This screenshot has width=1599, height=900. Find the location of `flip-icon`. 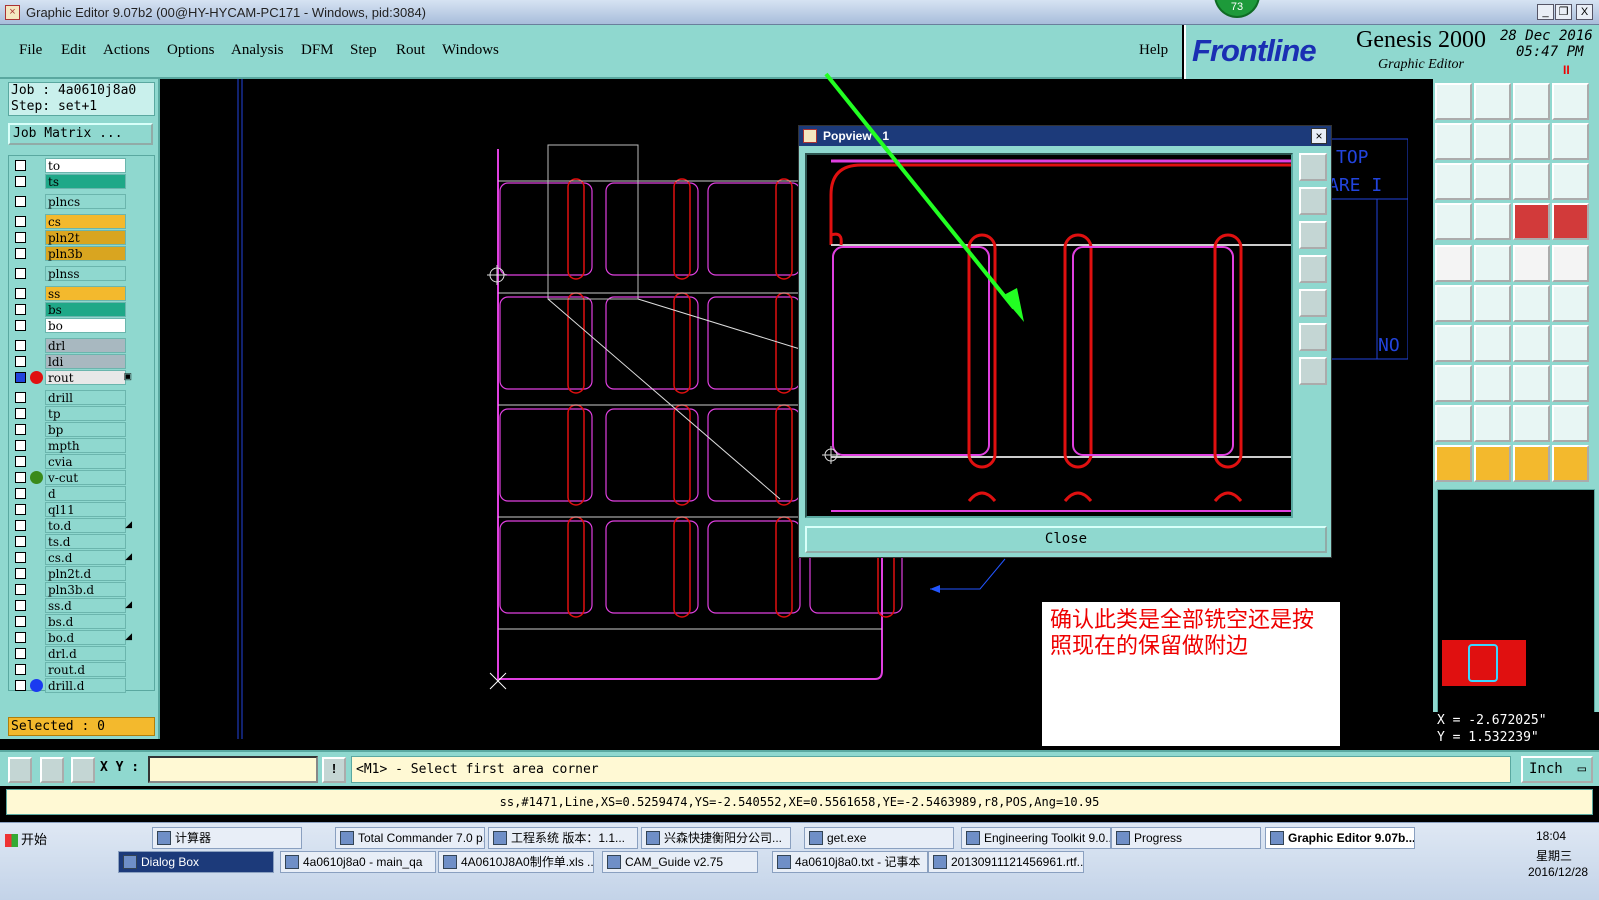

flip-icon is located at coordinates (1570, 141).